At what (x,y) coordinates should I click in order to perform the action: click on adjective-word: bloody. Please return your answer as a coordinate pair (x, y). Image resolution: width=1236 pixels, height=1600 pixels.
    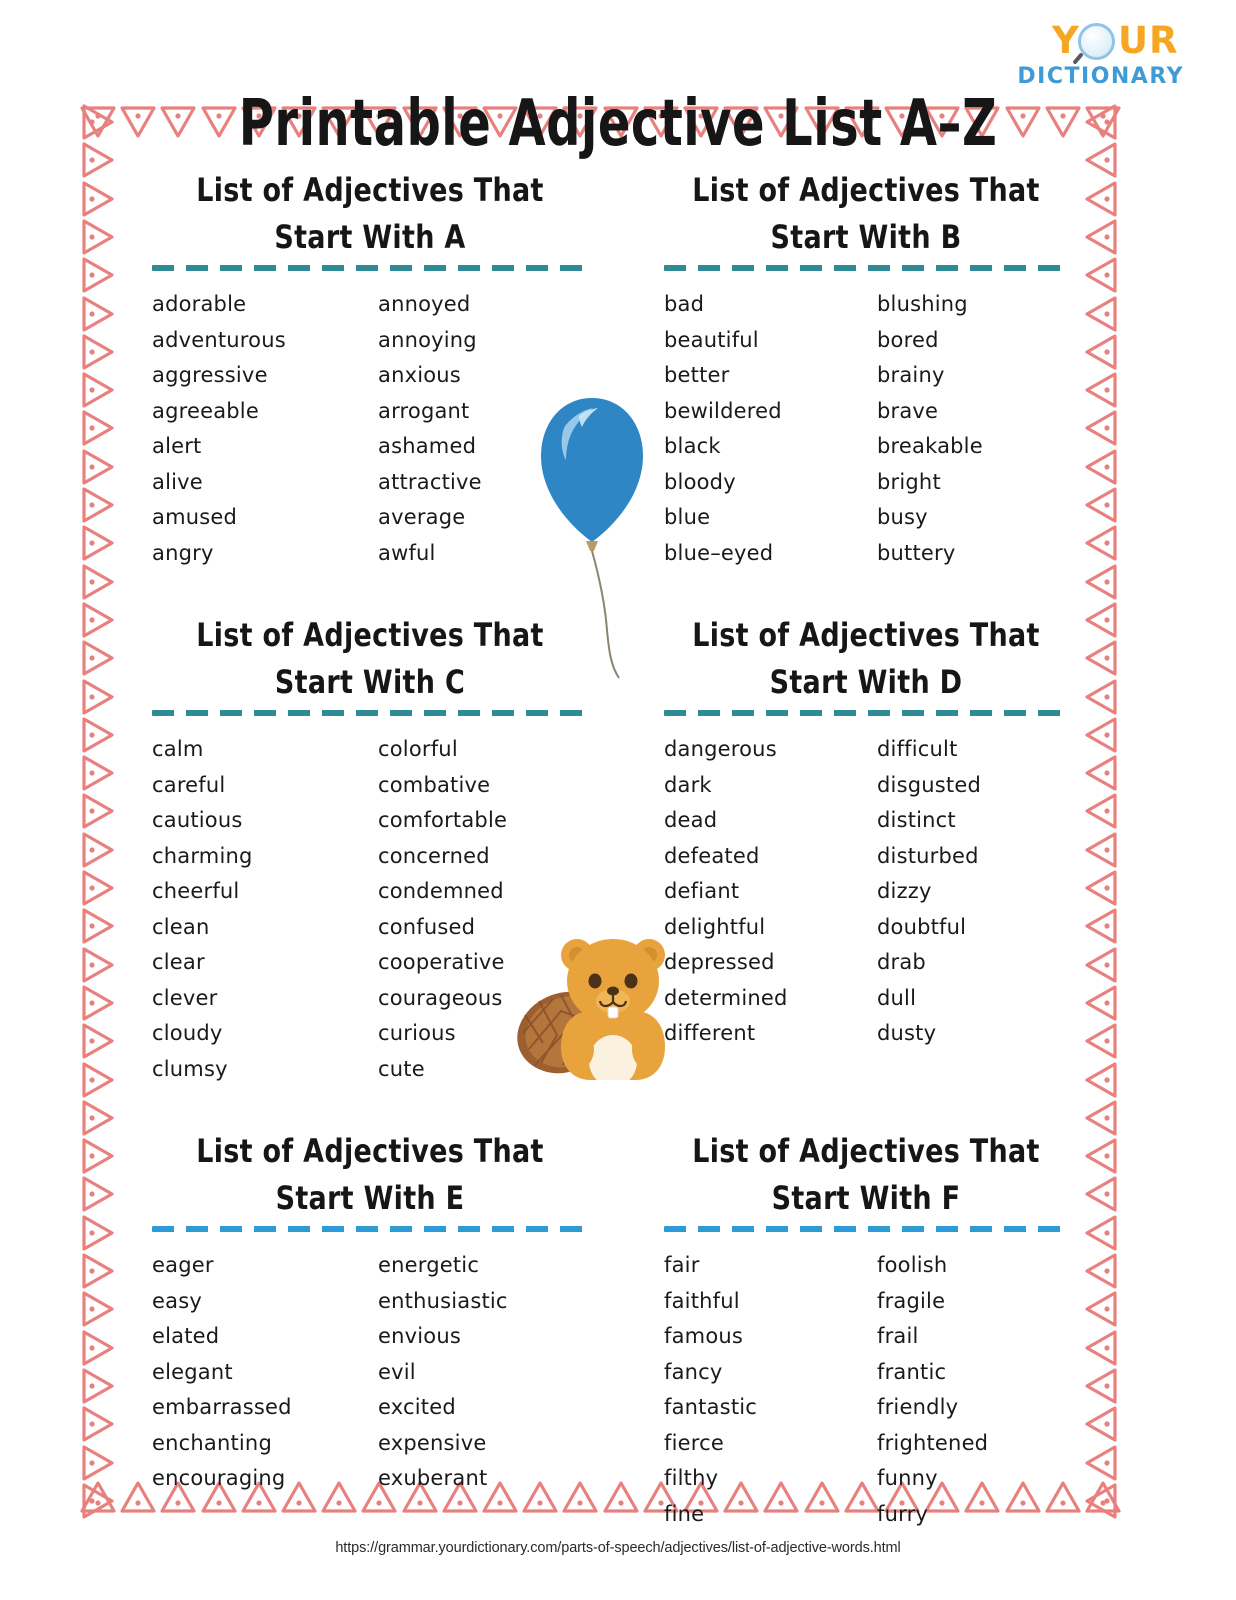
    Looking at the image, I should click on (700, 481).